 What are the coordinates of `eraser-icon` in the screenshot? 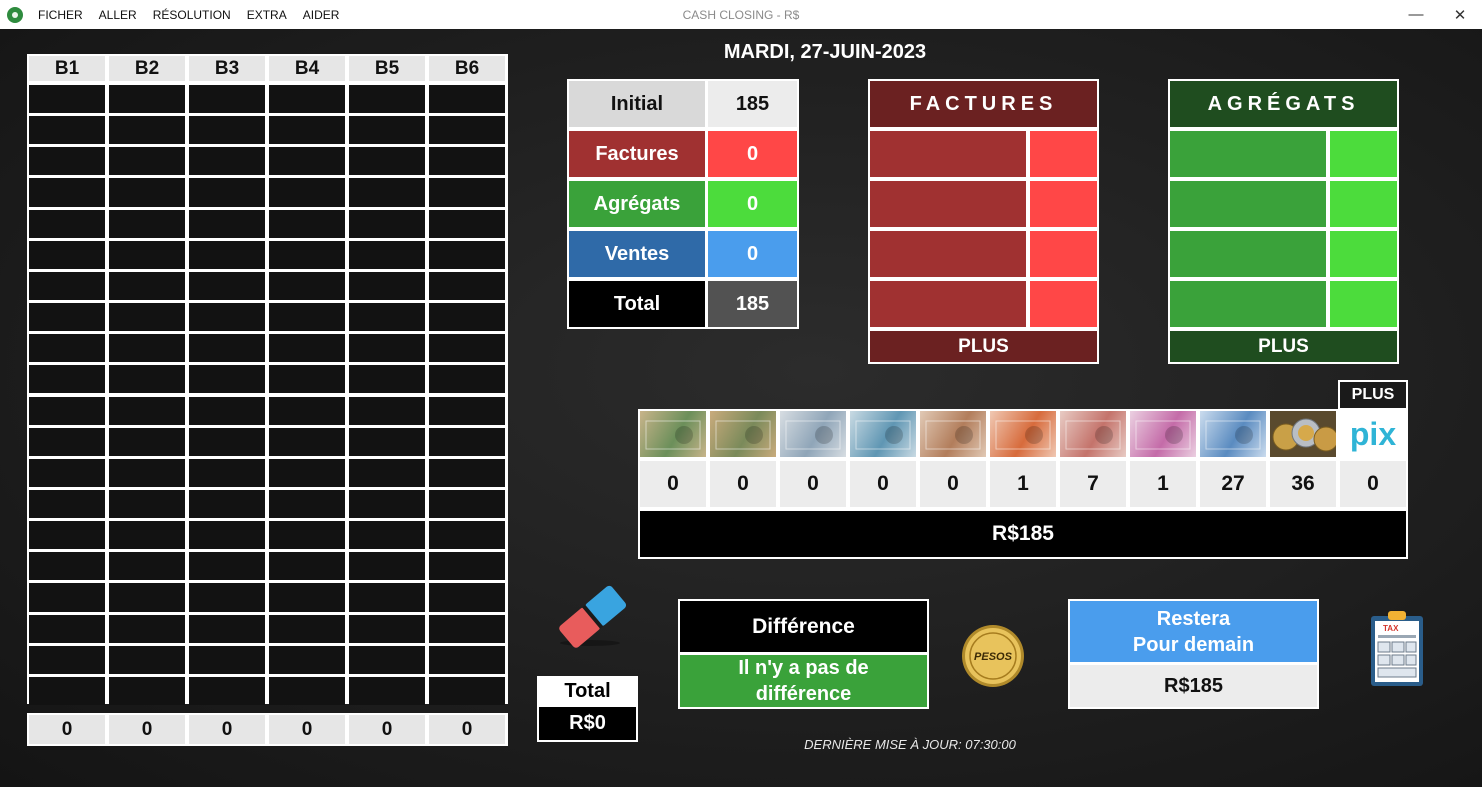 It's located at (592, 616).